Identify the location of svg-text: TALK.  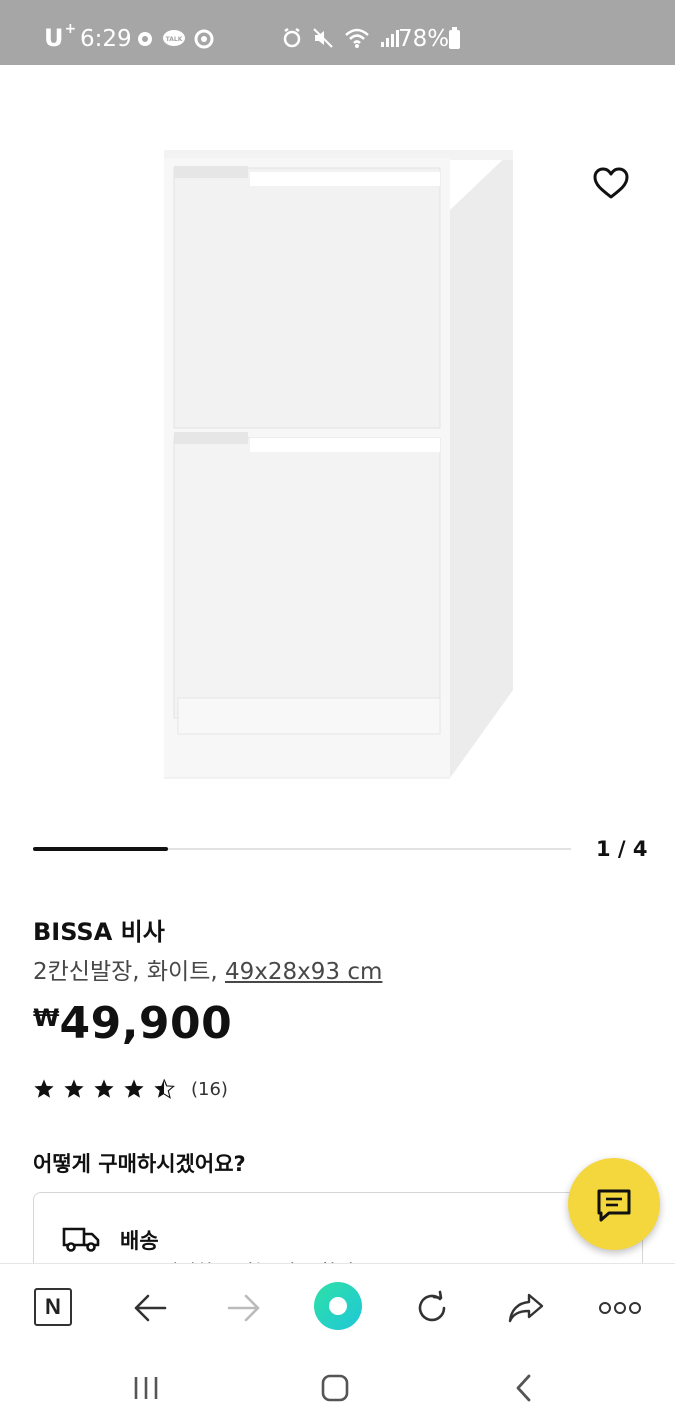
(174, 39).